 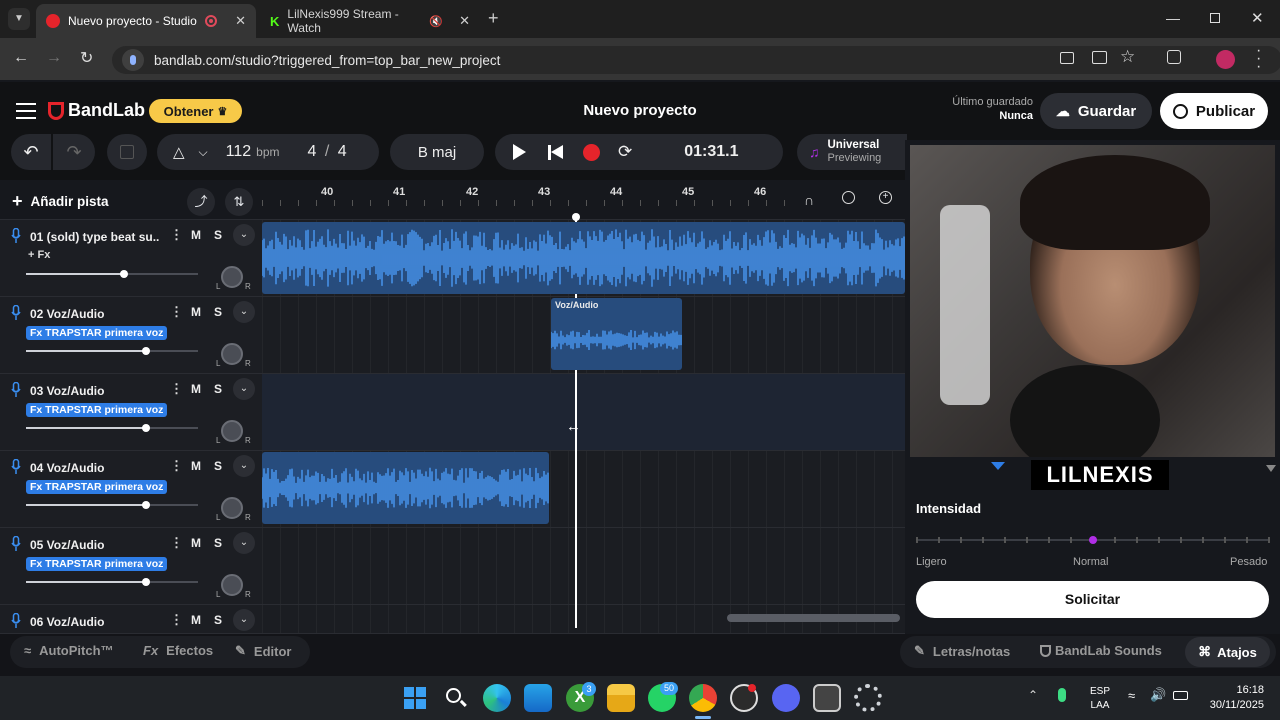 I want to click on new-tab-icon: +, so click(x=493, y=18).